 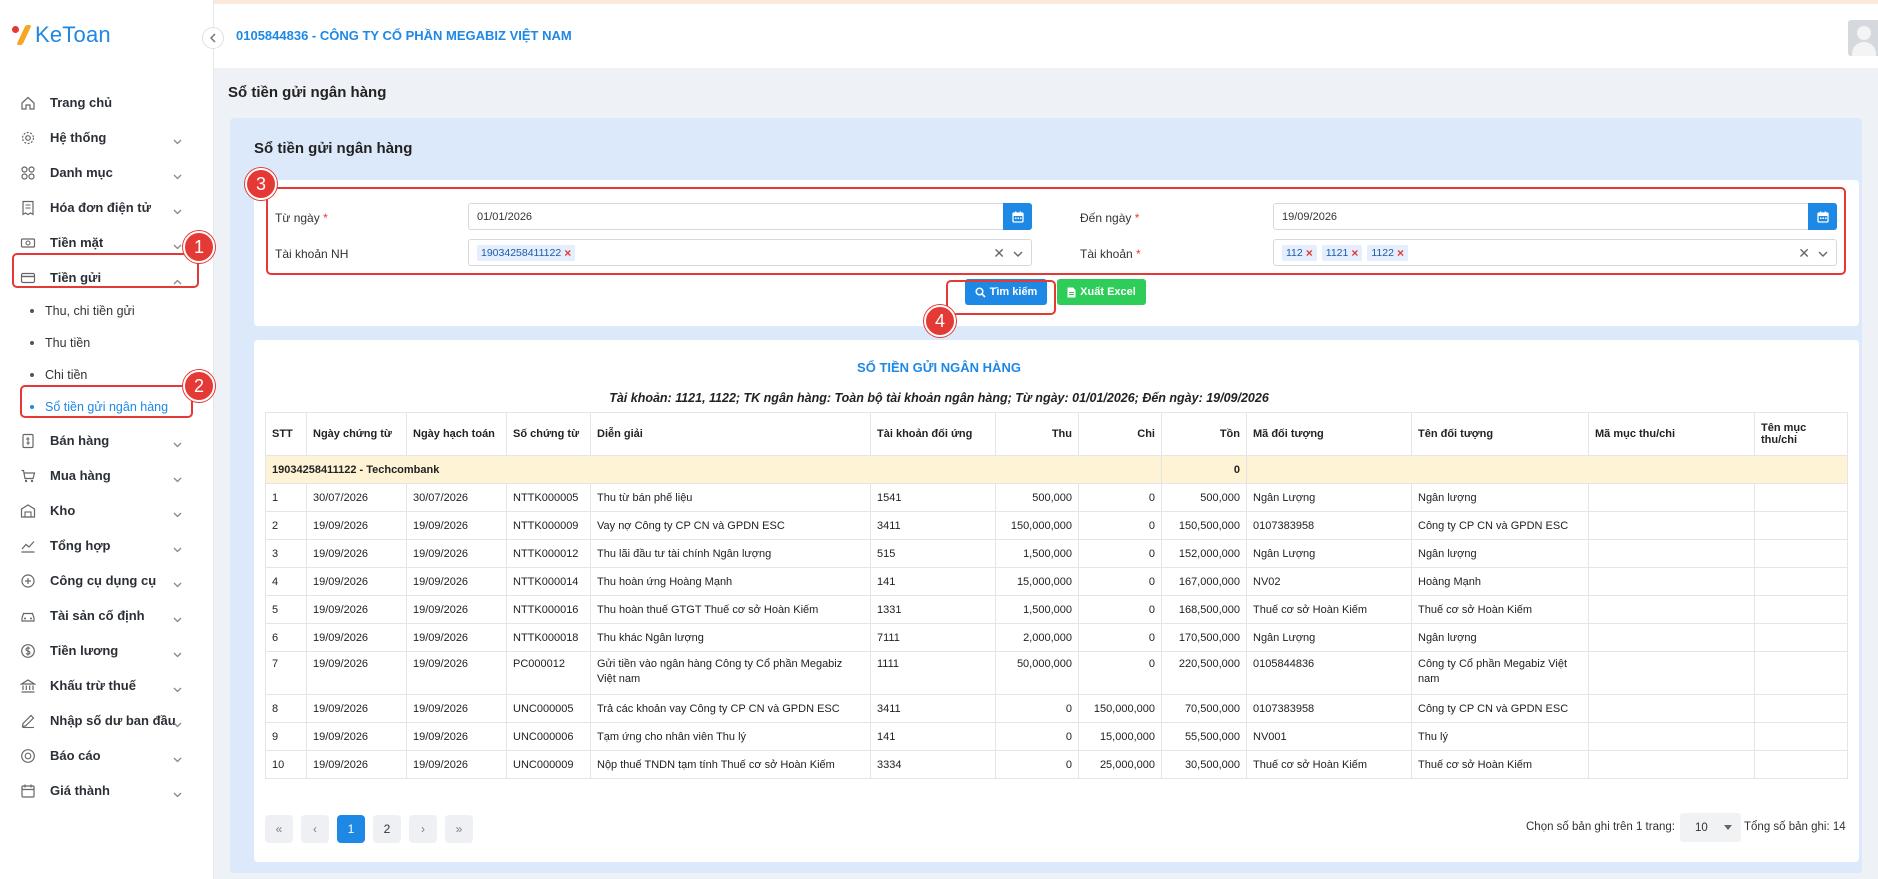 I want to click on sidebar-item-10: Công cụ dụng cụ, so click(x=107, y=580).